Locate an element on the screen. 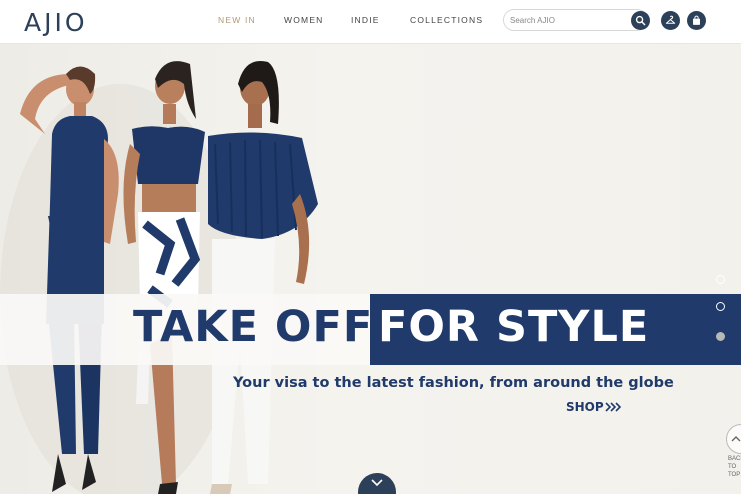 The width and height of the screenshot is (741, 494). shop-link: SHOP is located at coordinates (593, 407).